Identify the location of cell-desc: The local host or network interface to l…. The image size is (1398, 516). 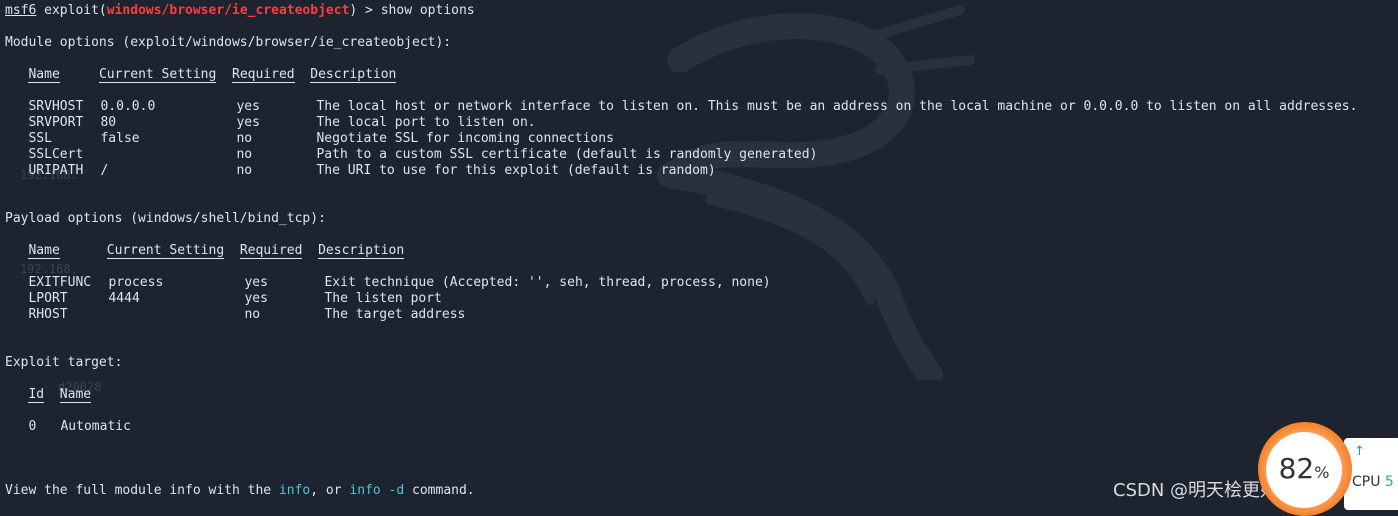
(837, 106).